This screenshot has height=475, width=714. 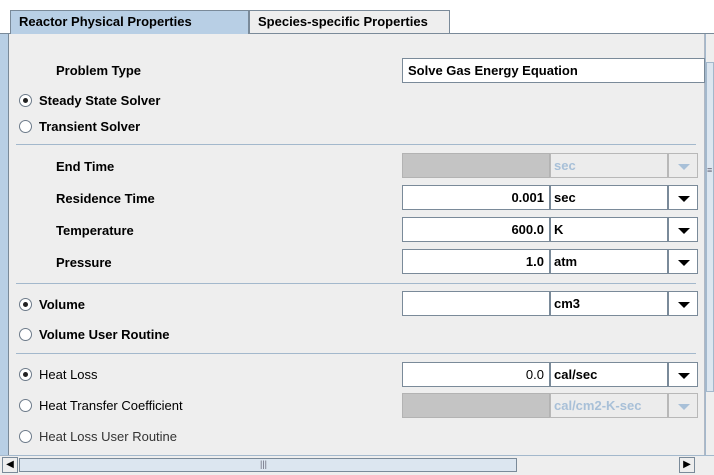 What do you see at coordinates (476, 303) in the screenshot?
I see `volume-field` at bounding box center [476, 303].